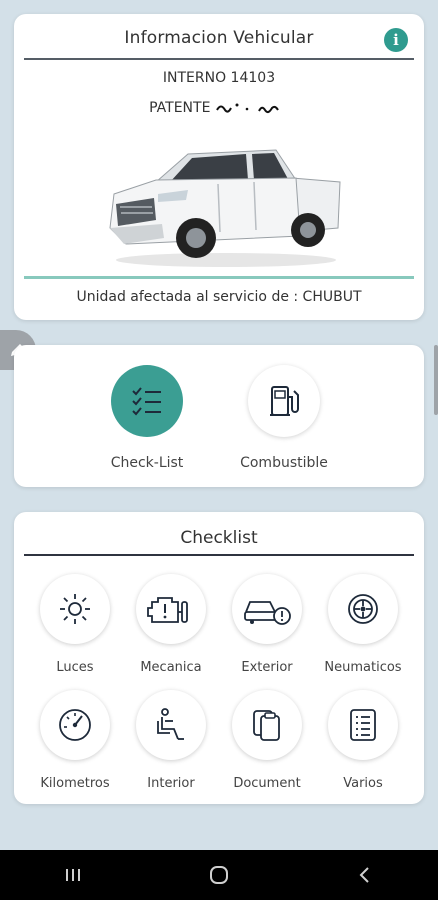  I want to click on checklist-item-label: Document, so click(267, 783).